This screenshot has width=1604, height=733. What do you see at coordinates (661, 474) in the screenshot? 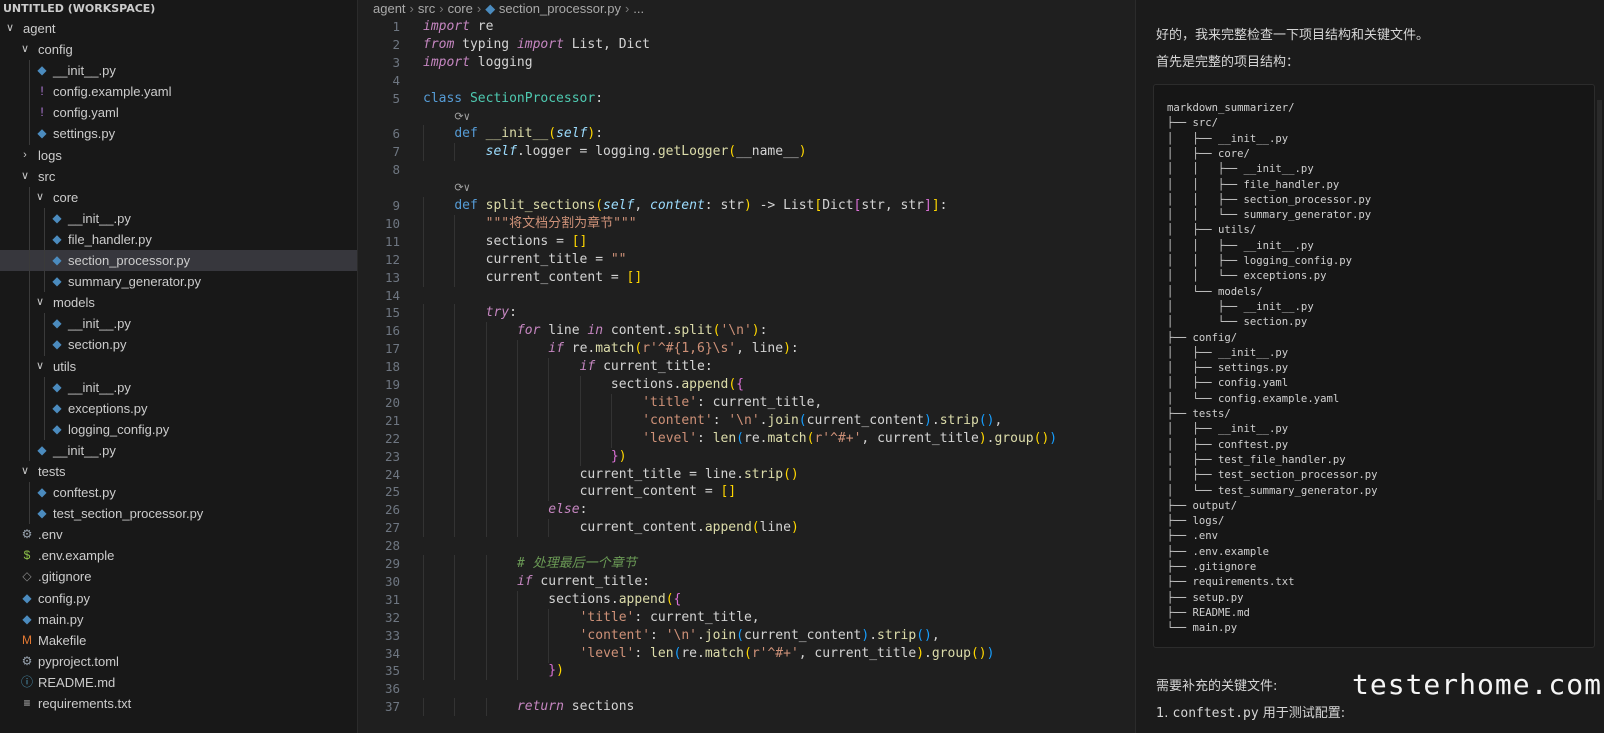
I see `code-token: current_title = line.` at bounding box center [661, 474].